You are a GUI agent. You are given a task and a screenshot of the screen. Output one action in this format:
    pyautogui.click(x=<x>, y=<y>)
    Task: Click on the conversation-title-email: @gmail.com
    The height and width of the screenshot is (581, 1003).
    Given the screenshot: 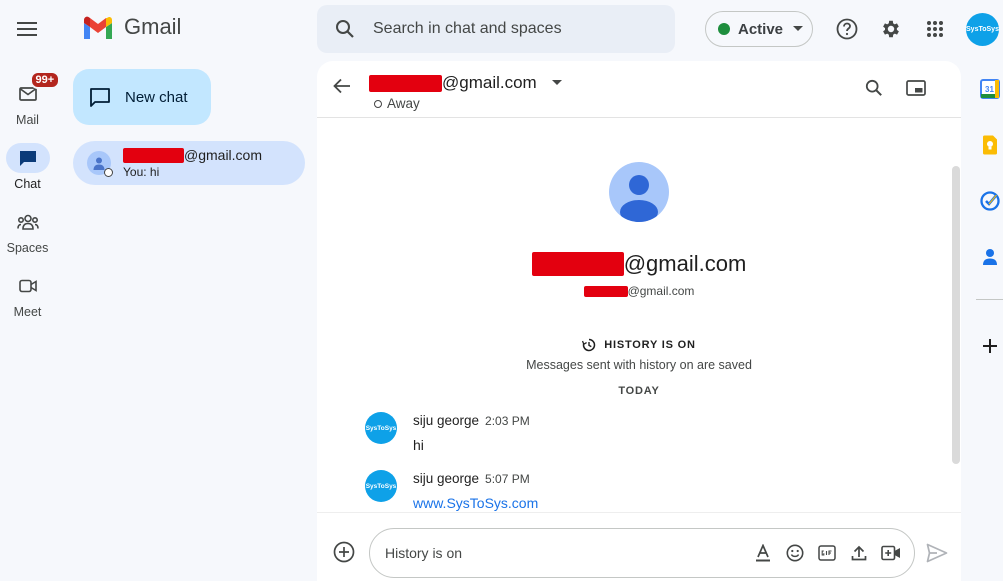 What is the action you would take?
    pyautogui.click(x=489, y=82)
    